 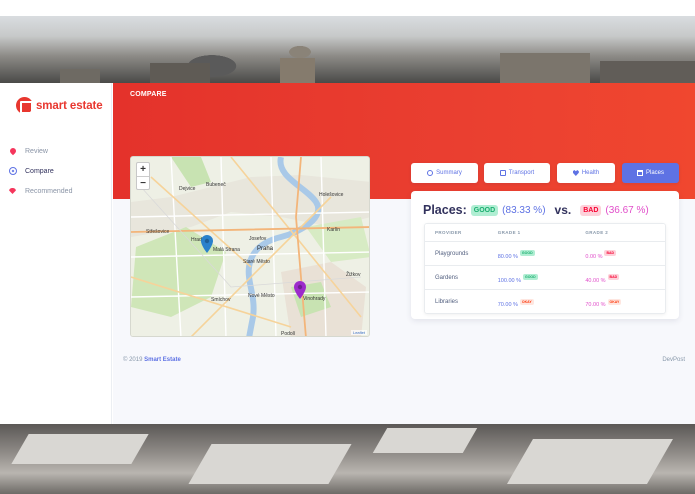 What do you see at coordinates (545, 301) in the screenshot?
I see `table-row: Libraries 70.00 %OKAY 70.00 %OKAY` at bounding box center [545, 301].